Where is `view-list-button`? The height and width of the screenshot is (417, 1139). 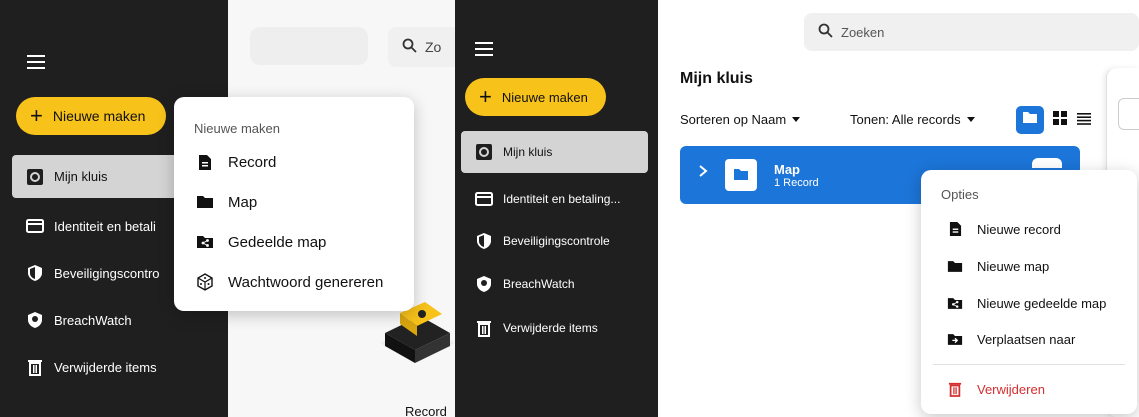
view-list-button is located at coordinates (1085, 120).